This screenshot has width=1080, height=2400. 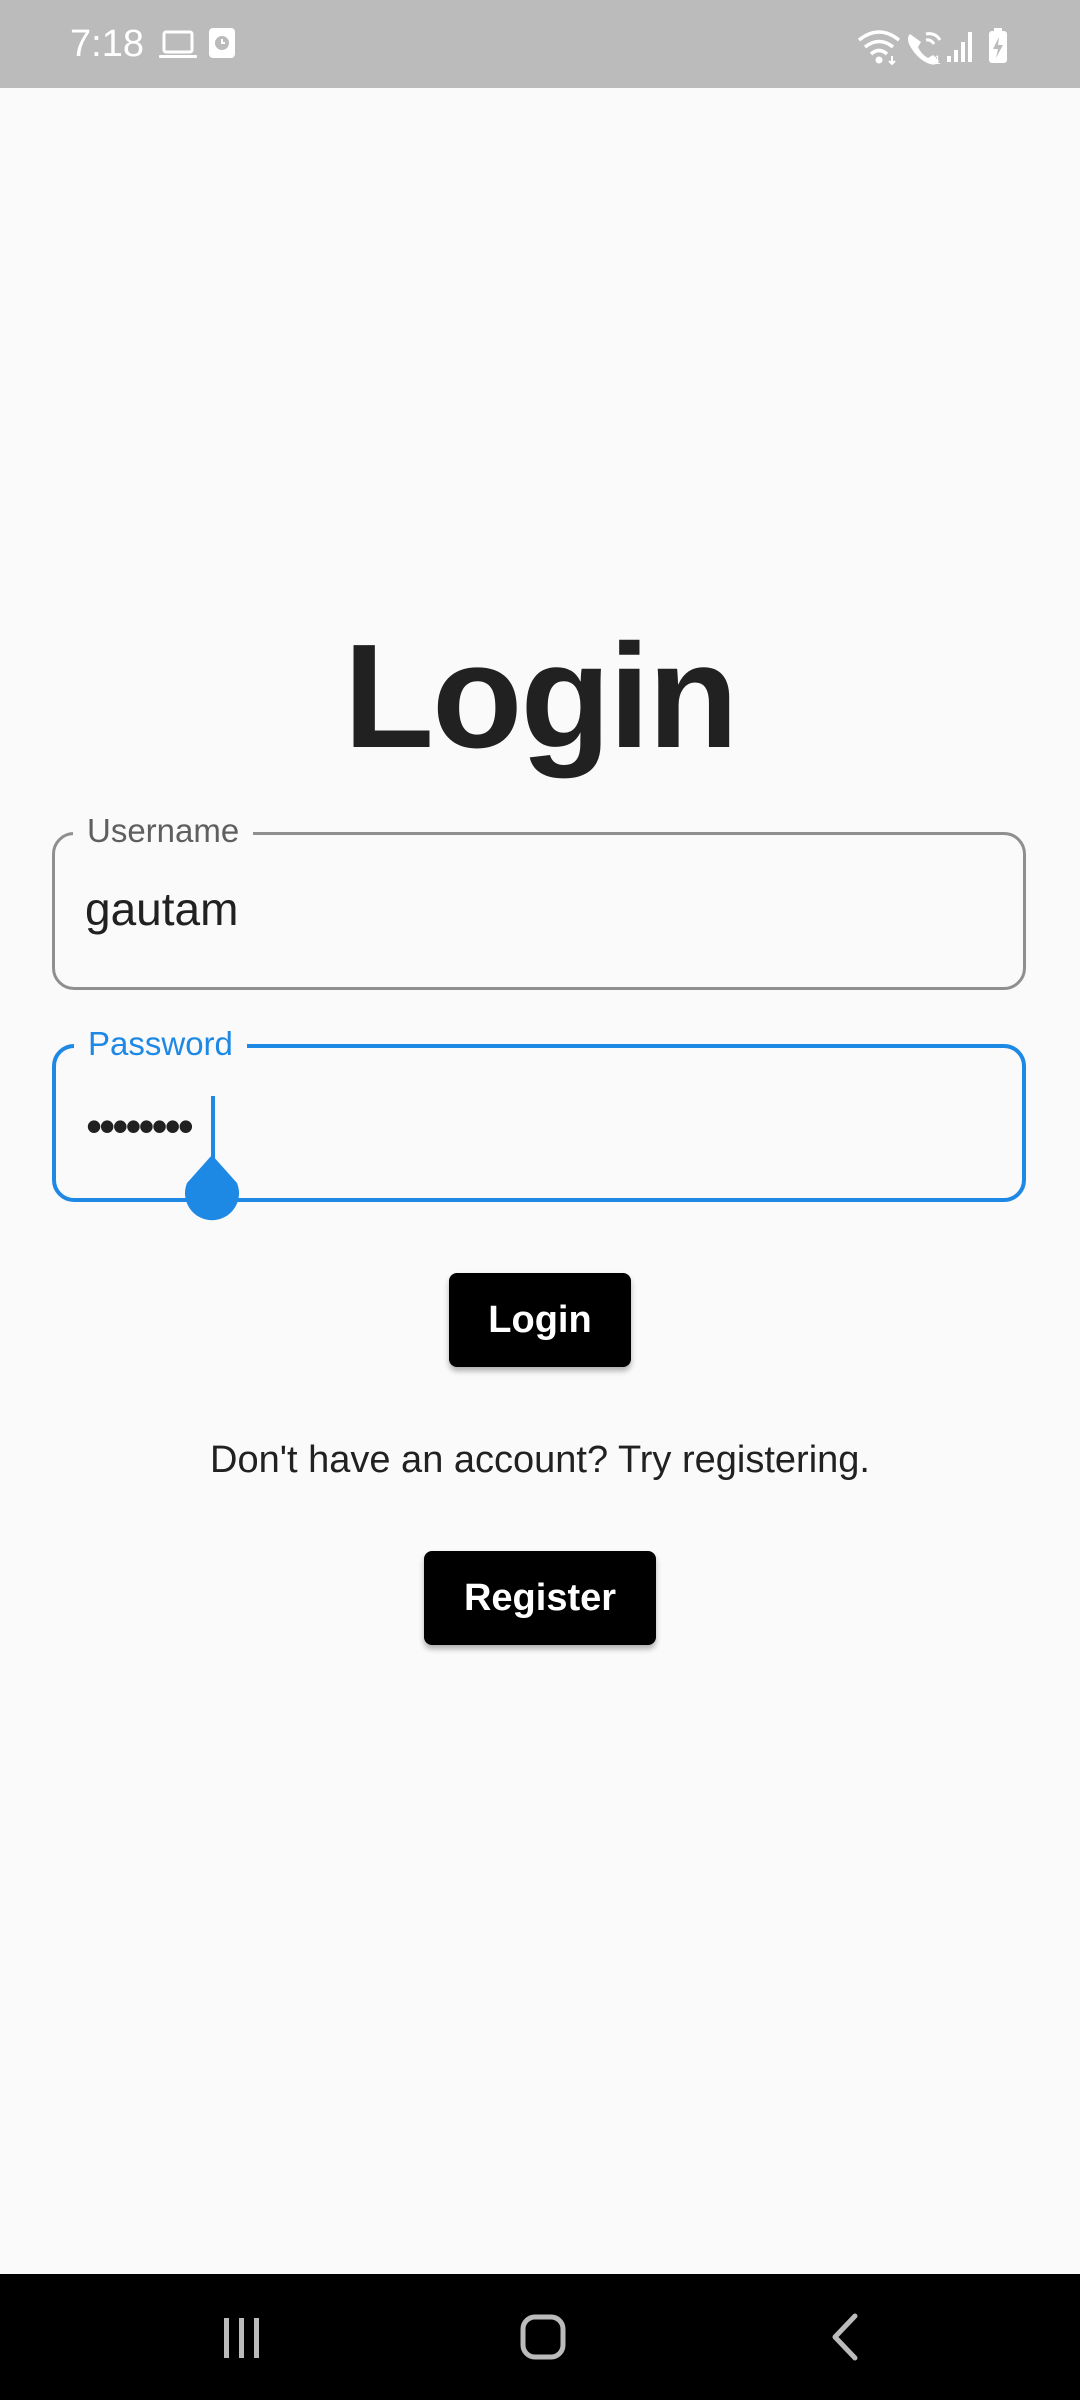 What do you see at coordinates (998, 45) in the screenshot?
I see `battery-charging-icon` at bounding box center [998, 45].